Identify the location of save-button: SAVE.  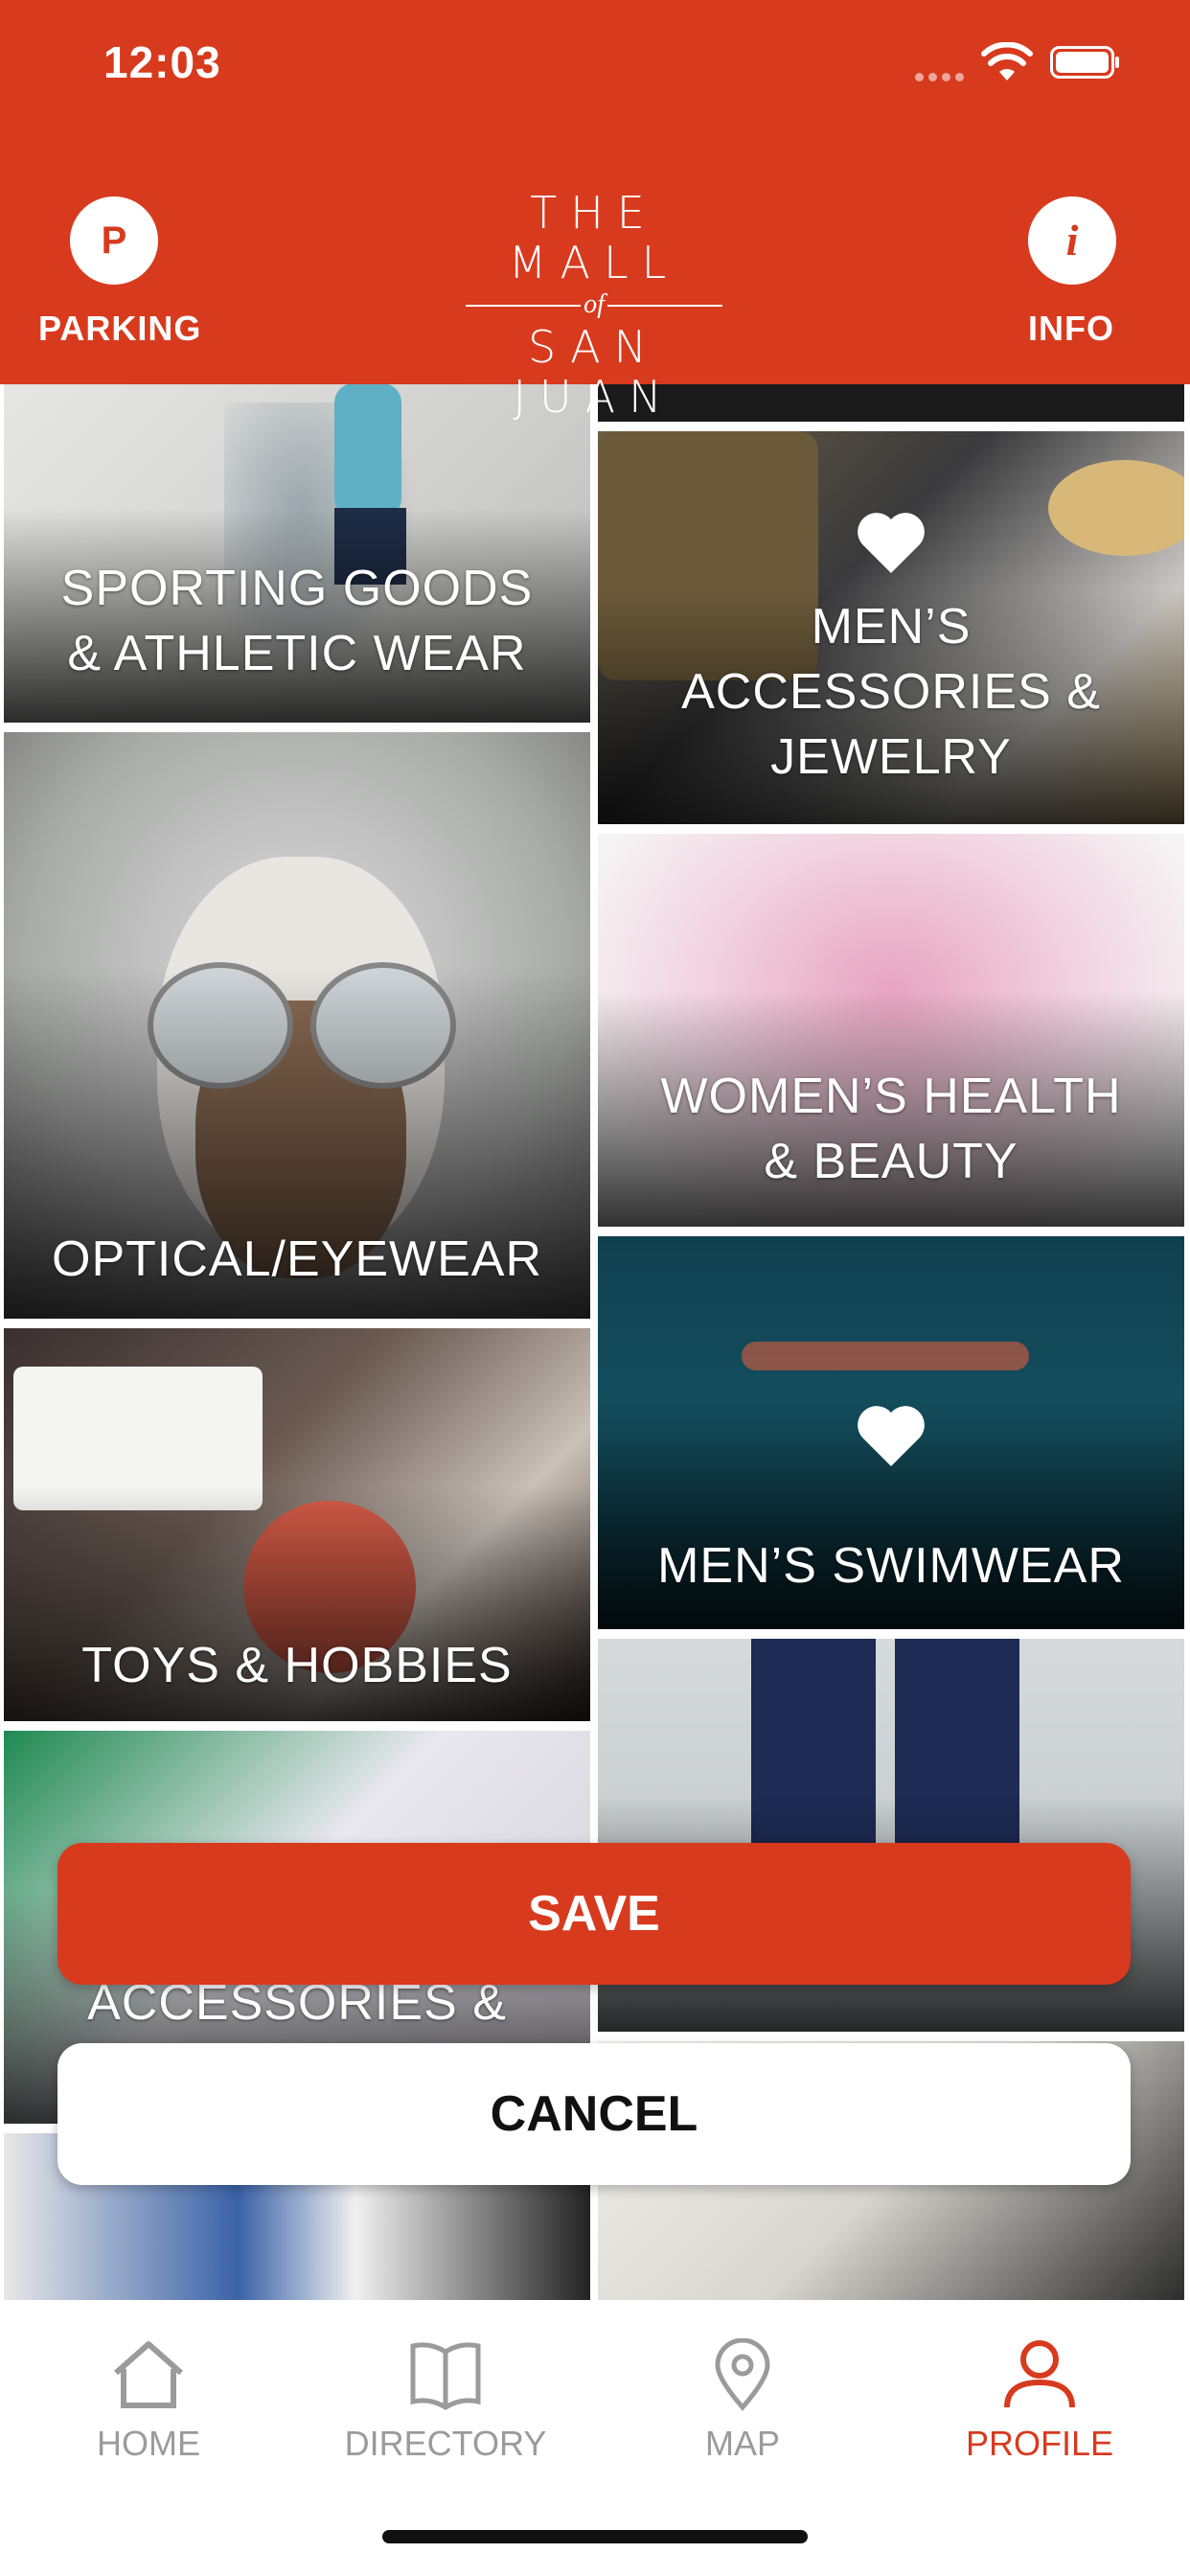
(594, 1914).